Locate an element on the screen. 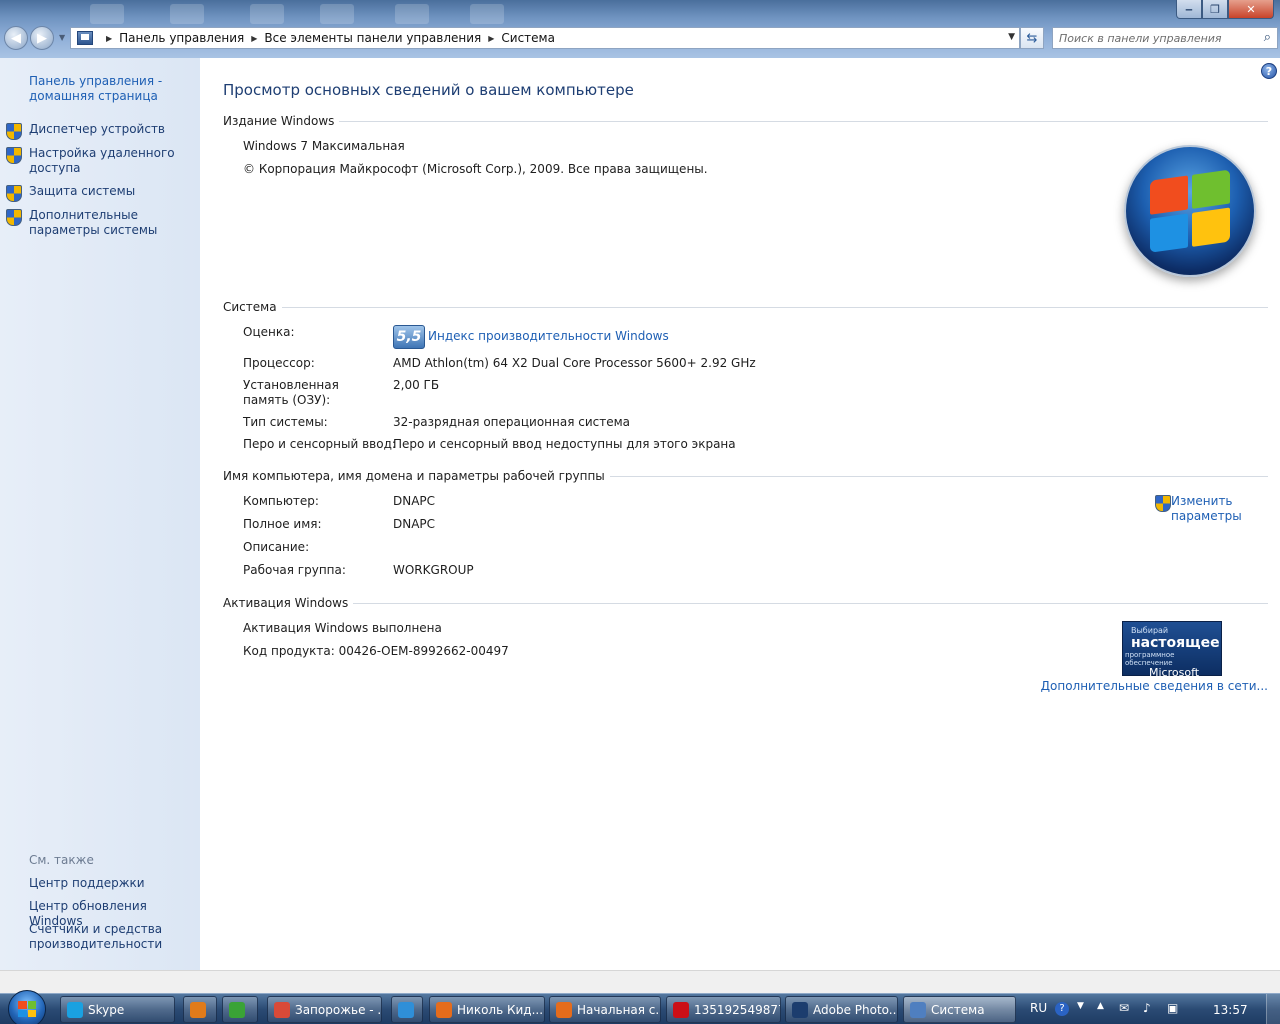 This screenshot has width=1280, height=1024. refresh-button: ⇆ is located at coordinates (1032, 38).